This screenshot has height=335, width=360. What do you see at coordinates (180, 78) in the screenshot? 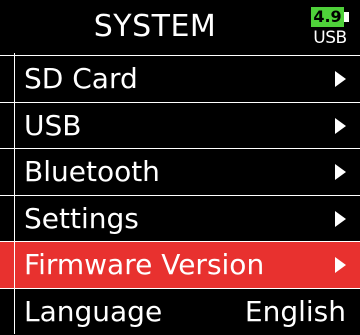
I see `menu-item-sd-card: SD Card` at bounding box center [180, 78].